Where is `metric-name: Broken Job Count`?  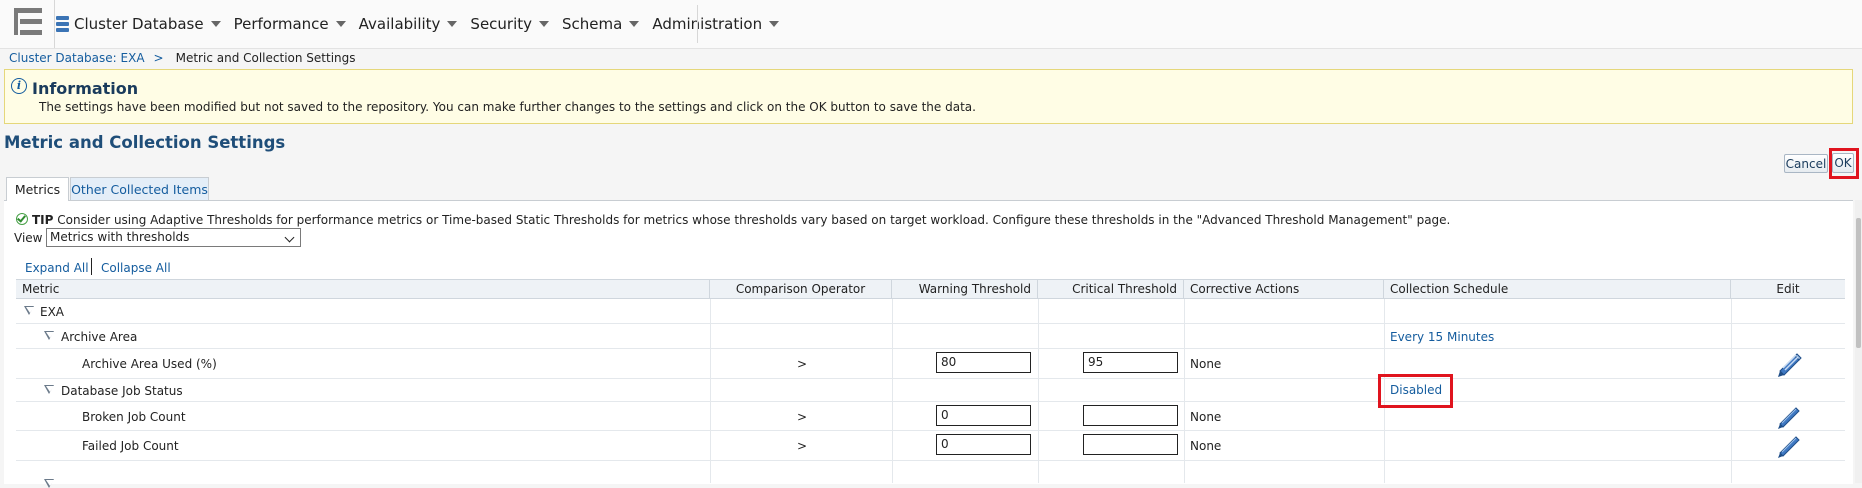
metric-name: Broken Job Count is located at coordinates (134, 417).